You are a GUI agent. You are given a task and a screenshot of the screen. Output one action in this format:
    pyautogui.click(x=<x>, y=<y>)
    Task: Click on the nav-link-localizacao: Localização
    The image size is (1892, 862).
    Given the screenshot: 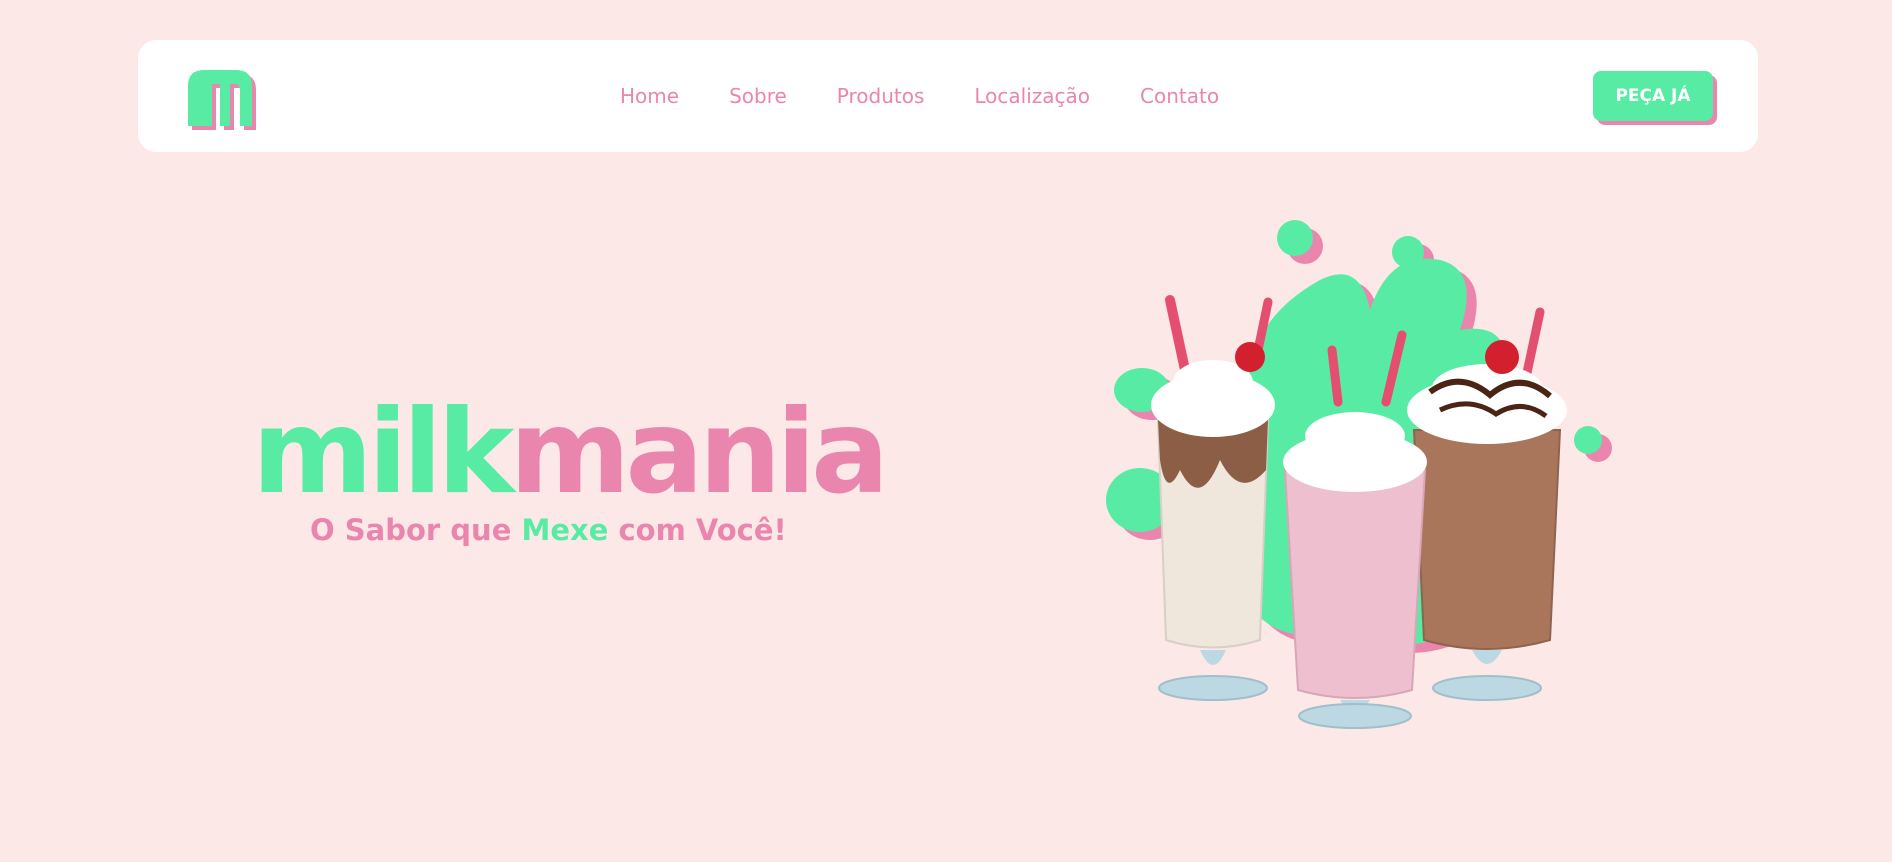 What is the action you would take?
    pyautogui.click(x=1032, y=96)
    